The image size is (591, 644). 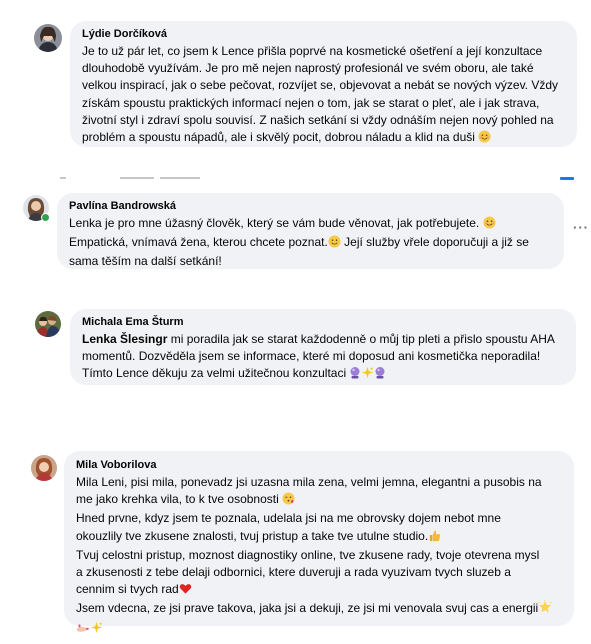 I want to click on cropped-text-fragment, so click(x=317, y=178).